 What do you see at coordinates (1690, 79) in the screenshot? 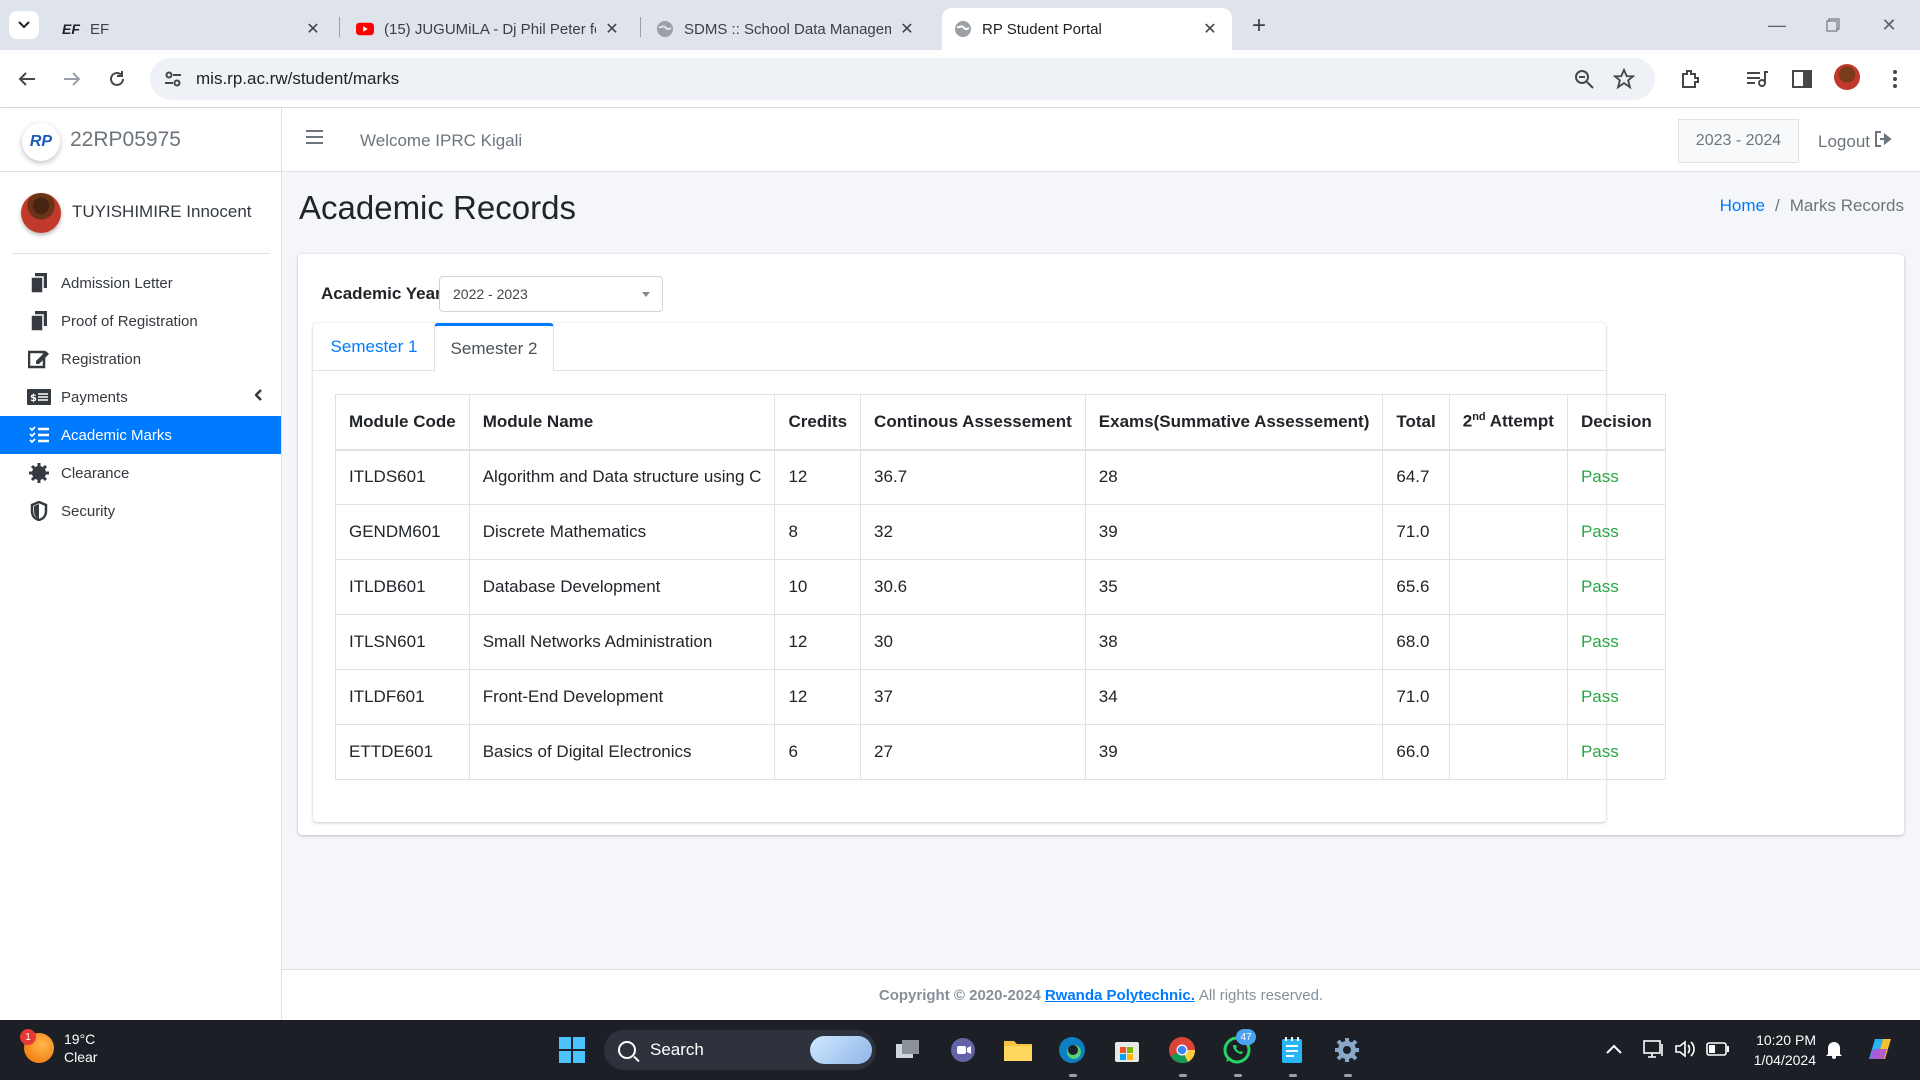
I see `extensions-icon` at bounding box center [1690, 79].